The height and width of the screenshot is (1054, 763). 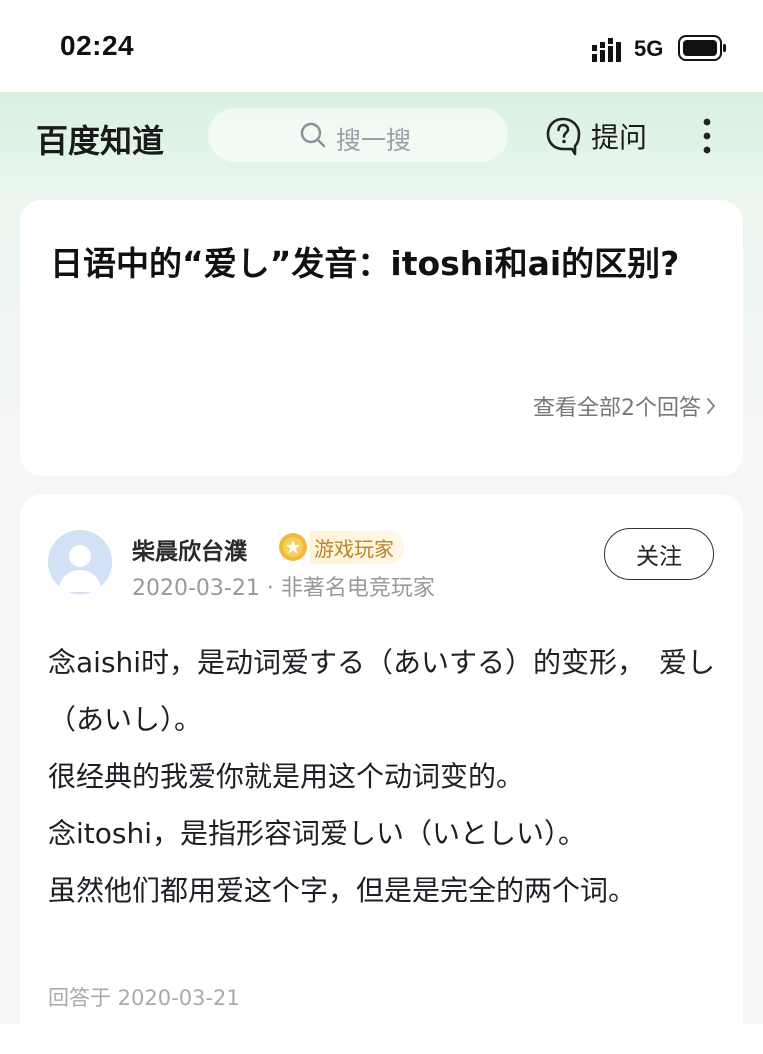 I want to click on network-type: 5G, so click(x=649, y=48).